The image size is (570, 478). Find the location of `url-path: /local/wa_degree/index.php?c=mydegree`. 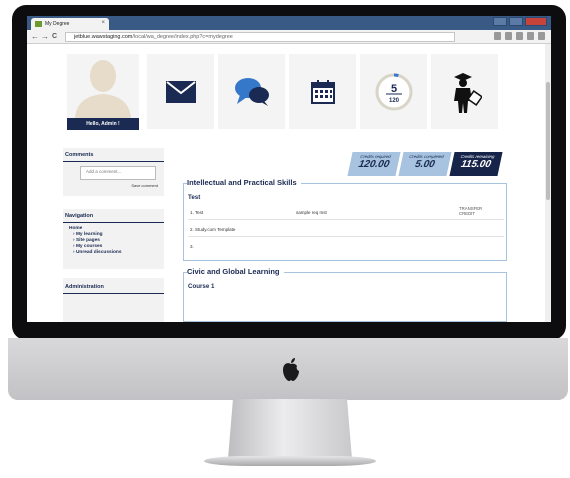

url-path: /local/wa_degree/index.php?c=mydegree is located at coordinates (182, 37).